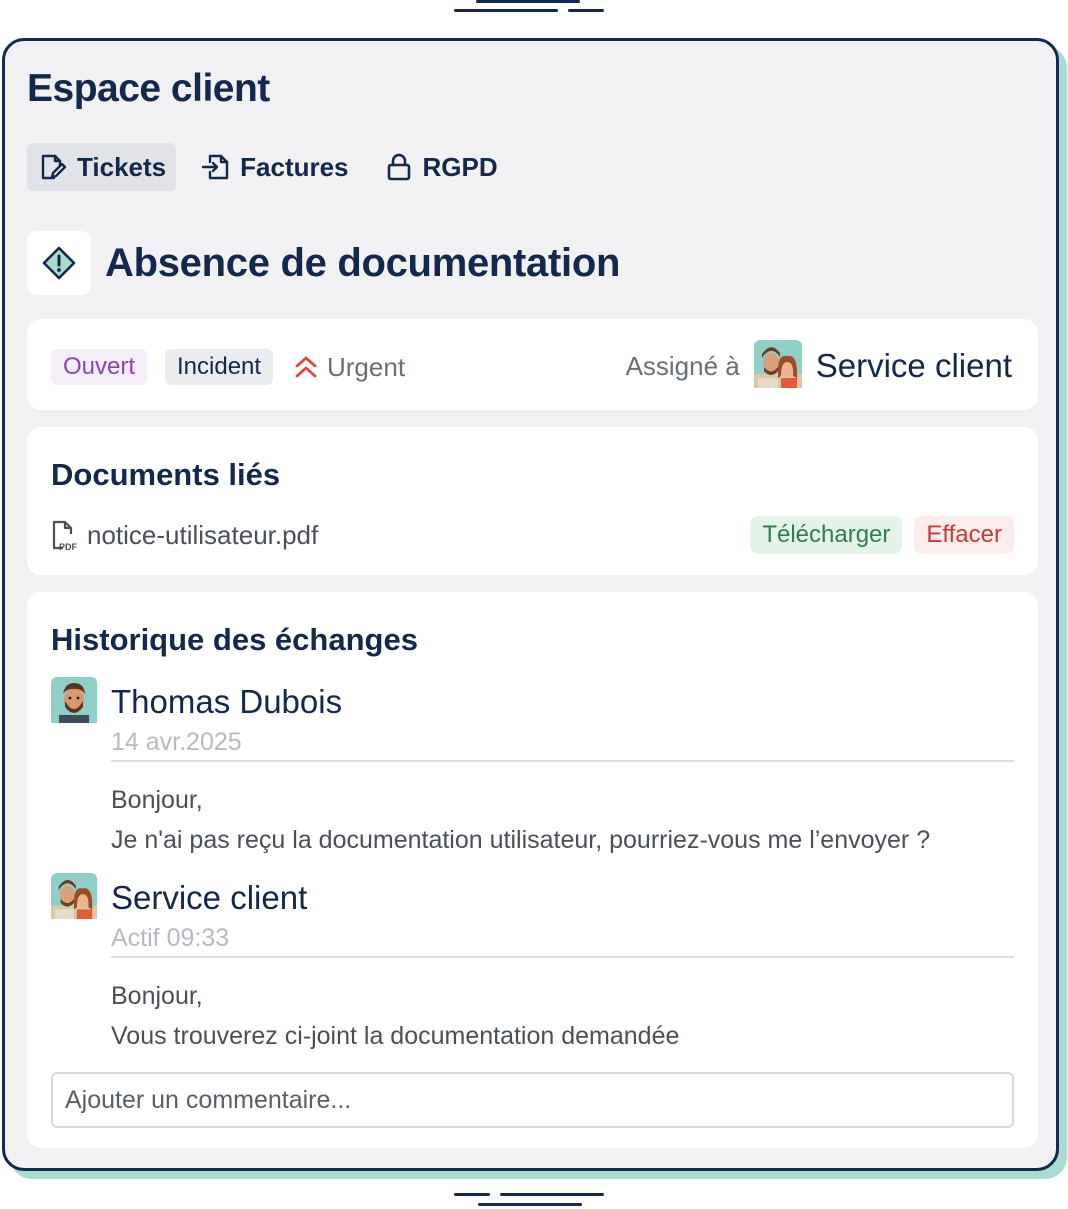  I want to click on svg-text: PDF, so click(68, 546).